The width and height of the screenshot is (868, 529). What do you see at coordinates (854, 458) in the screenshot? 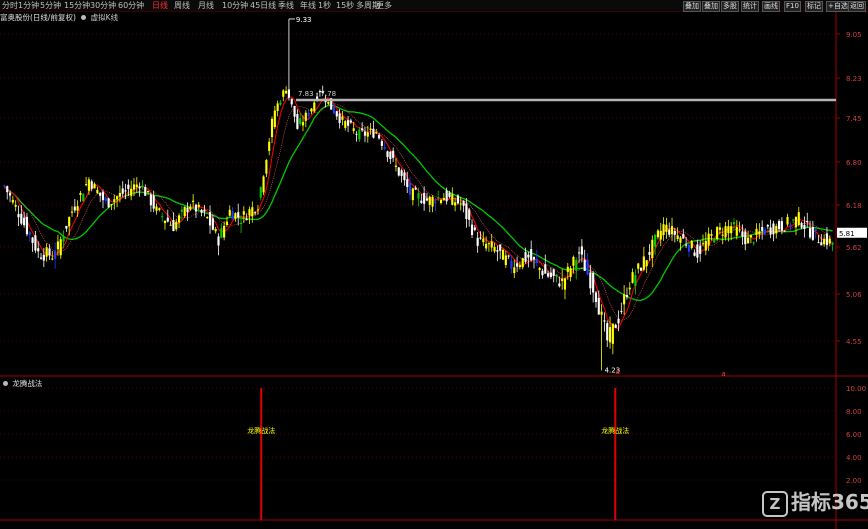
I see `sub-tick-label: 4.00` at bounding box center [854, 458].